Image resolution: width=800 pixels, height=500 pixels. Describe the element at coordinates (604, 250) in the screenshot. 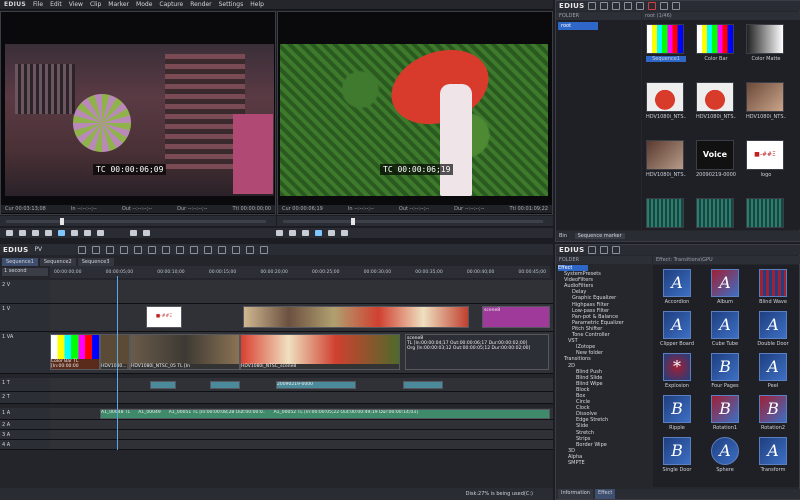

I see `effects-up-icon` at that location.